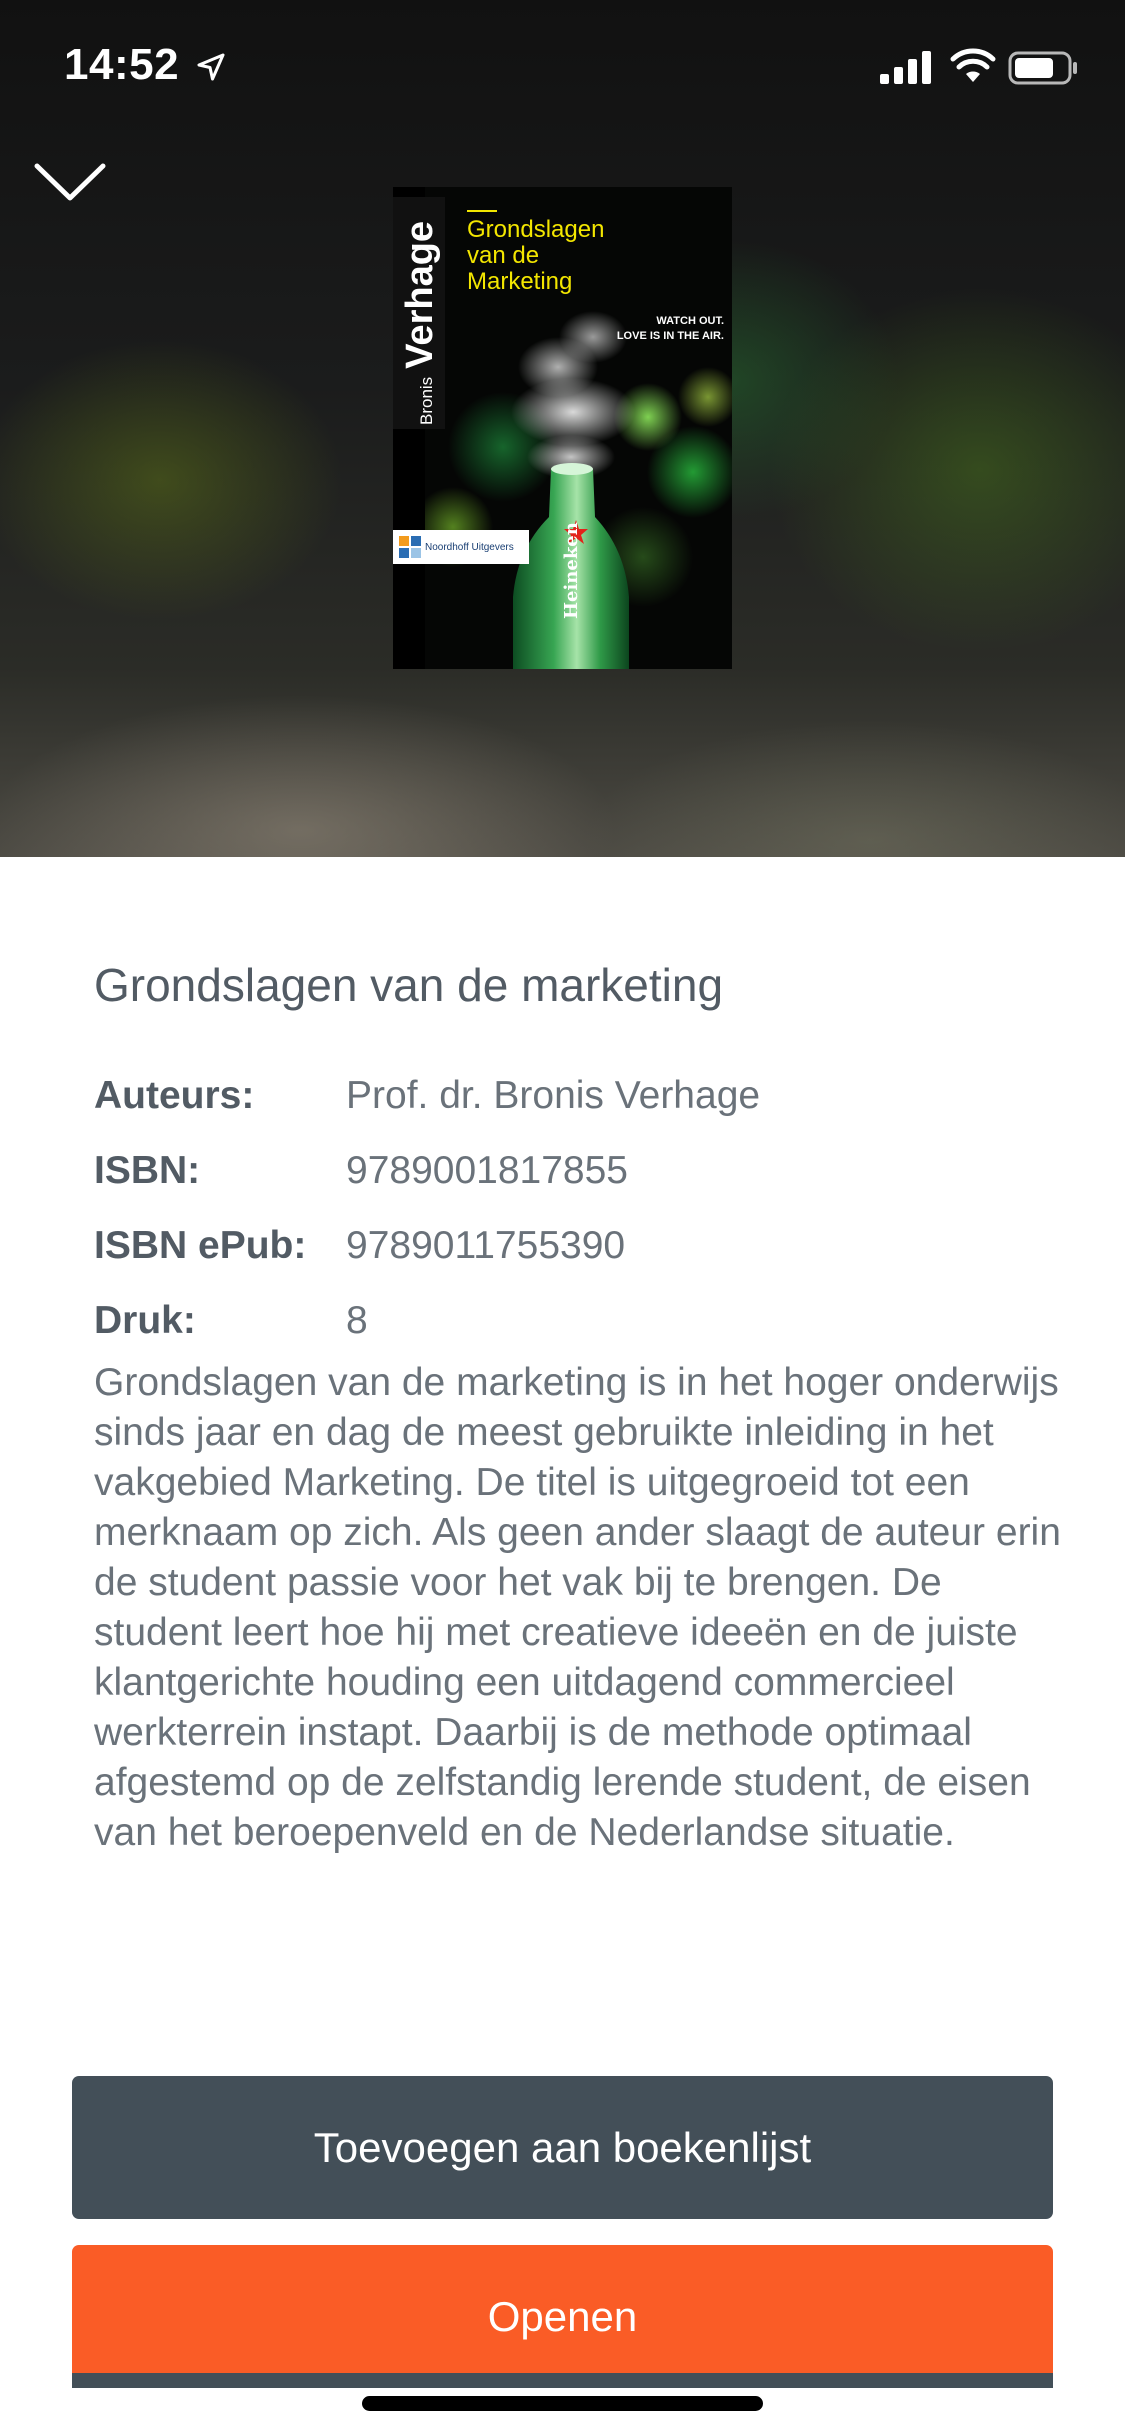 This screenshot has height=2436, width=1125. What do you see at coordinates (469, 547) in the screenshot?
I see `publisher-name: Noordhoff Uitgevers` at bounding box center [469, 547].